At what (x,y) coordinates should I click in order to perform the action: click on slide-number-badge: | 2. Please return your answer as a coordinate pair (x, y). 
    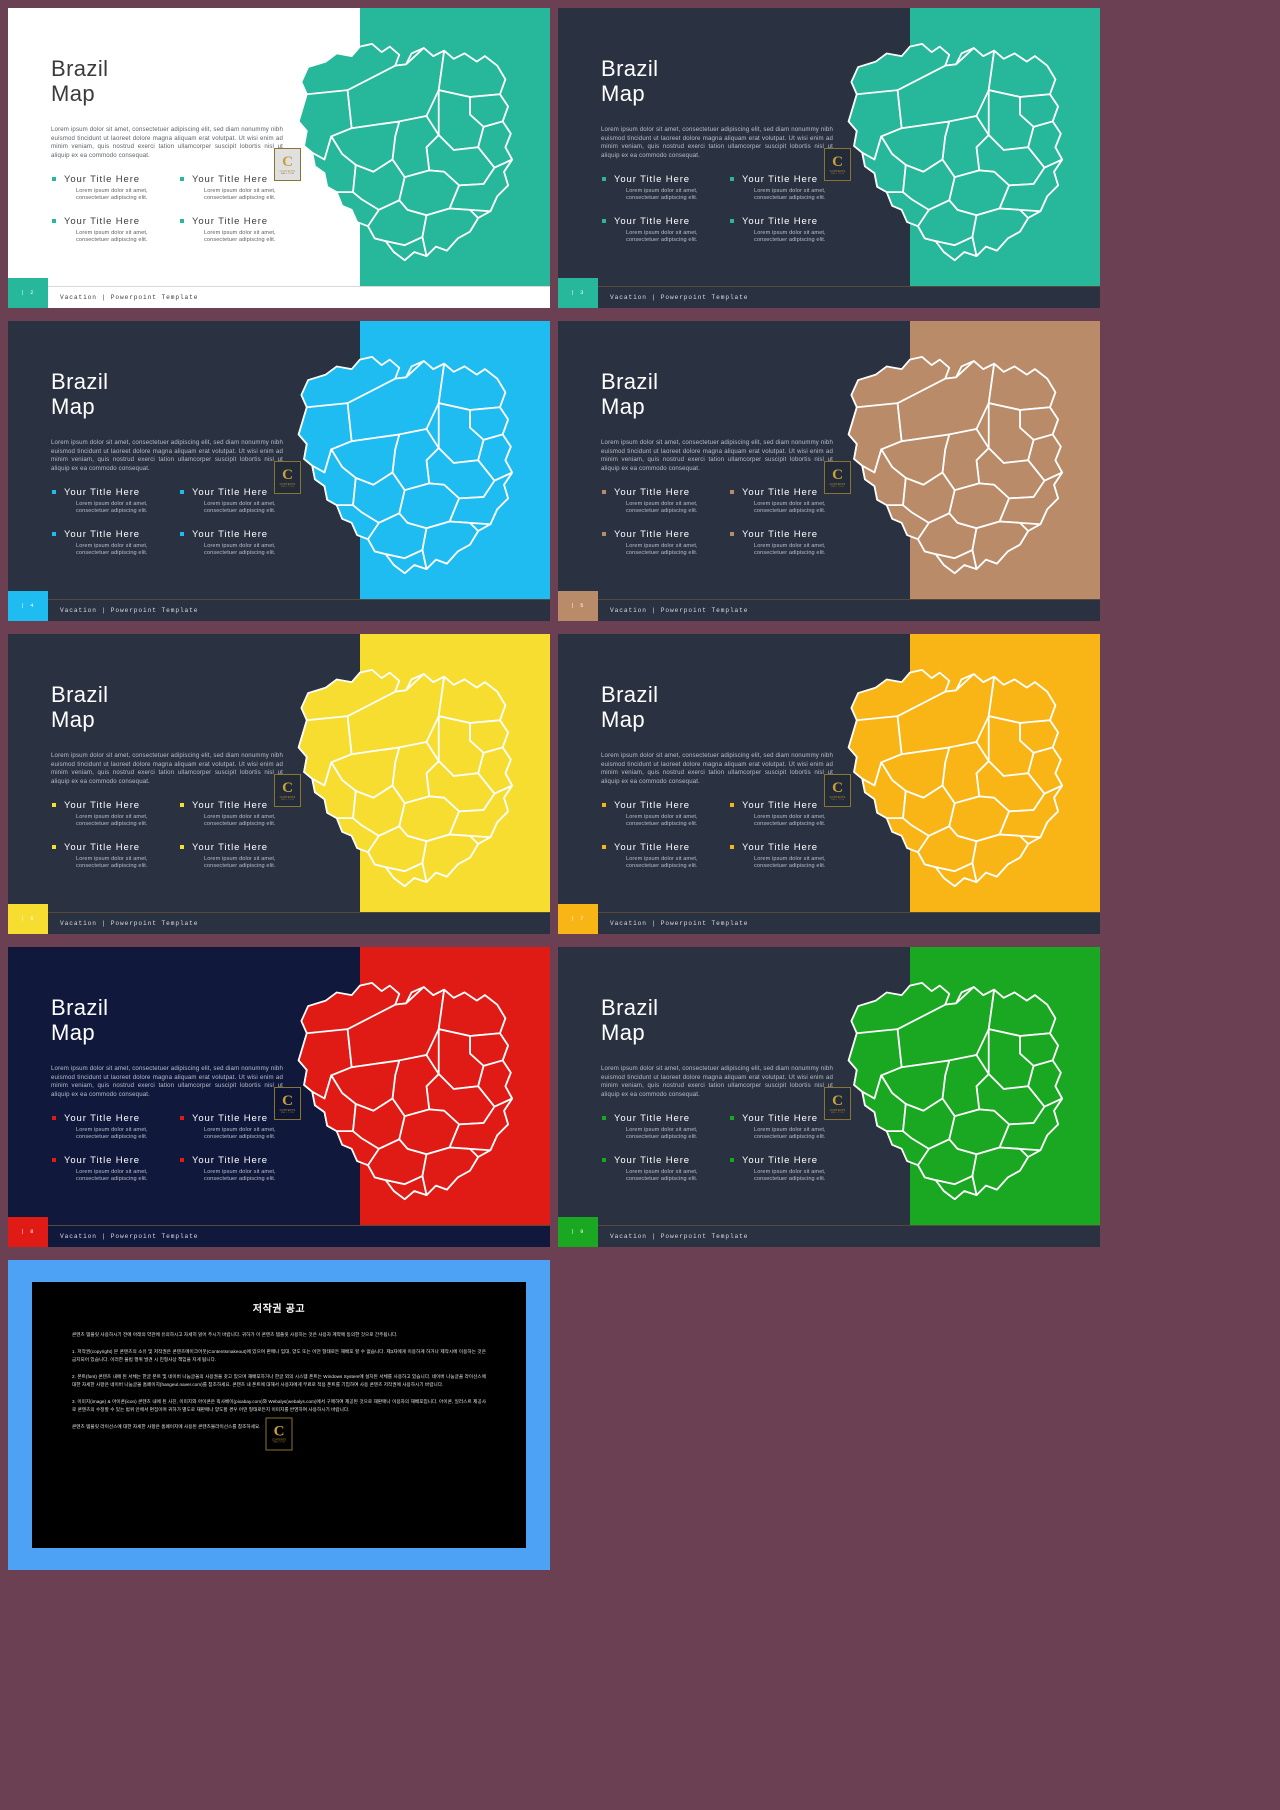
    Looking at the image, I should click on (28, 293).